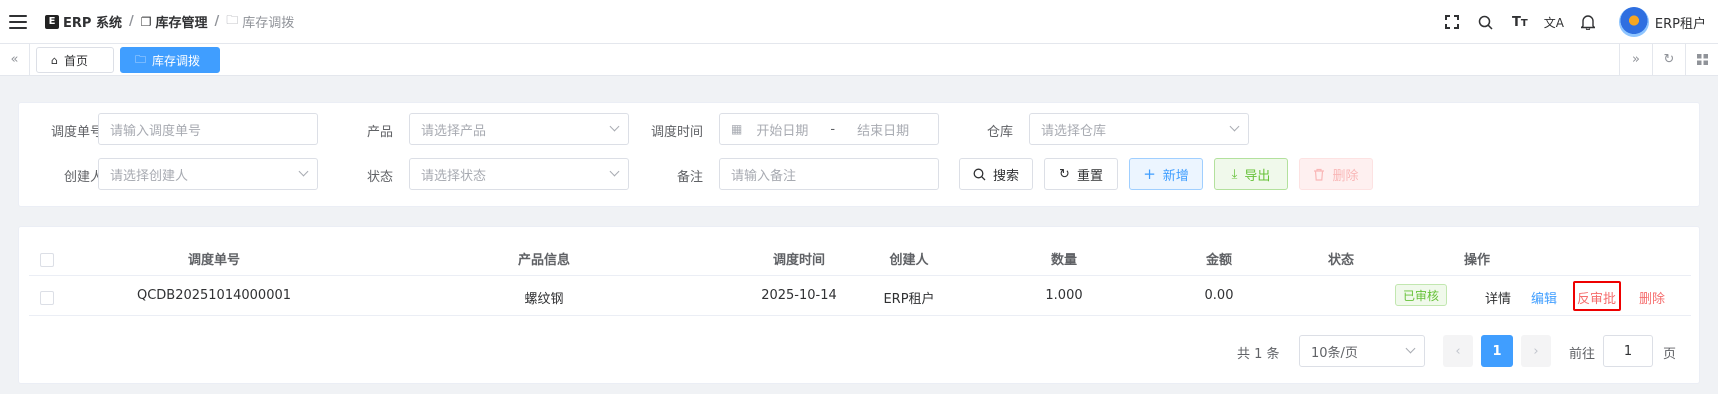 The height and width of the screenshot is (394, 1718). Describe the element at coordinates (689, 177) in the screenshot. I see `label-remark: 备注` at that location.